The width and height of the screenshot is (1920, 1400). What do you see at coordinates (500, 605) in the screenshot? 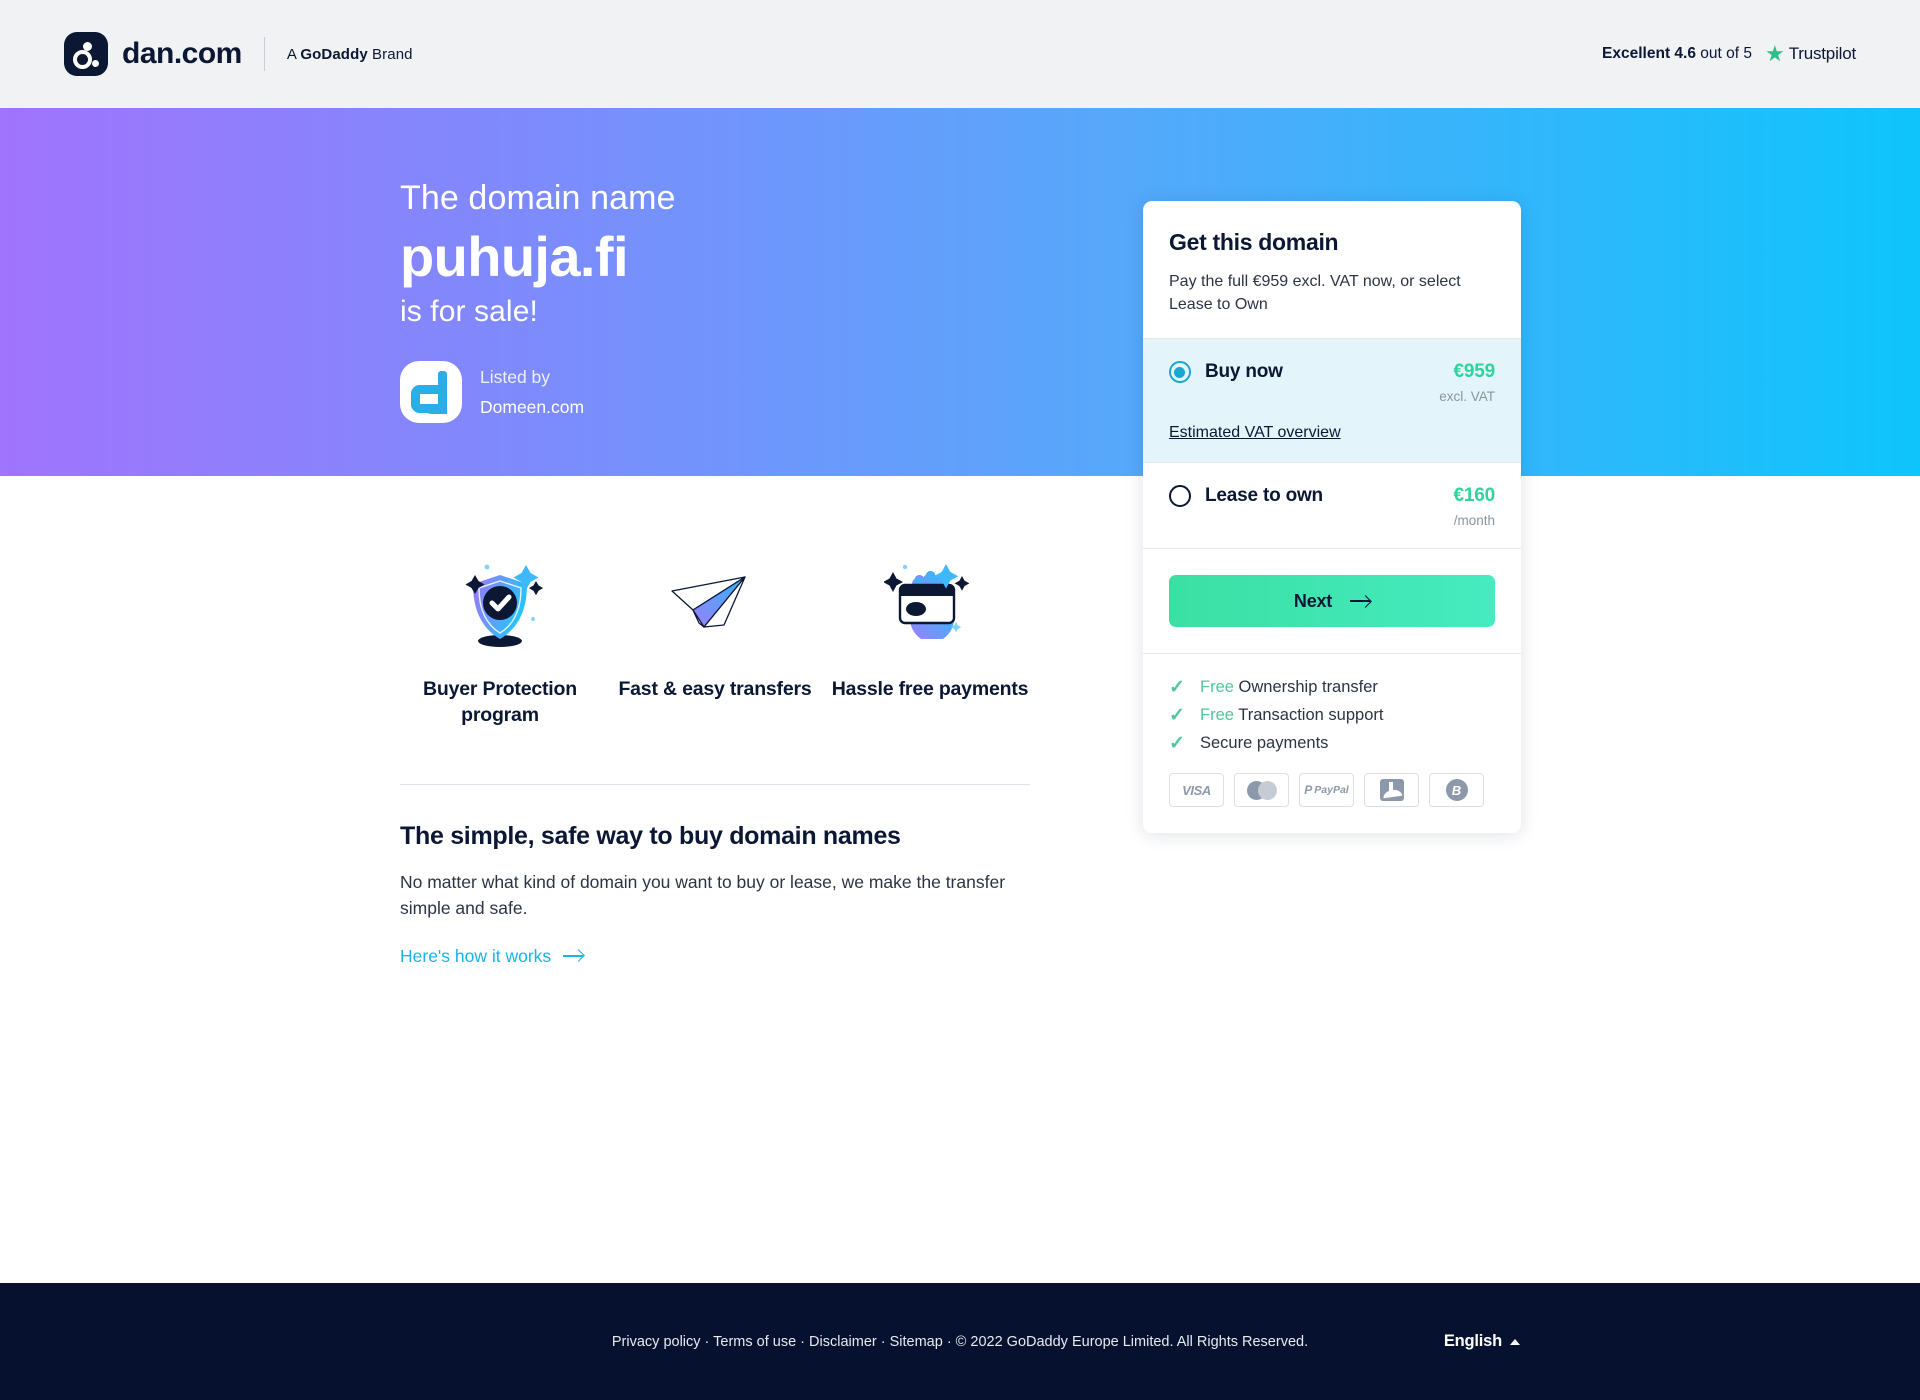
I see `shield-check-icon` at bounding box center [500, 605].